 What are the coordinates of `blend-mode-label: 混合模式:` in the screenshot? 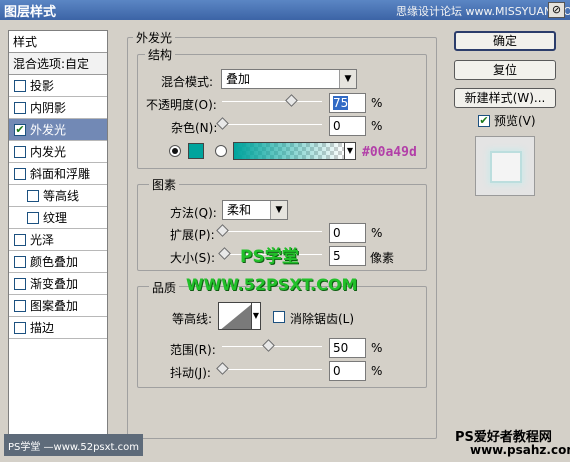 It's located at (187, 82).